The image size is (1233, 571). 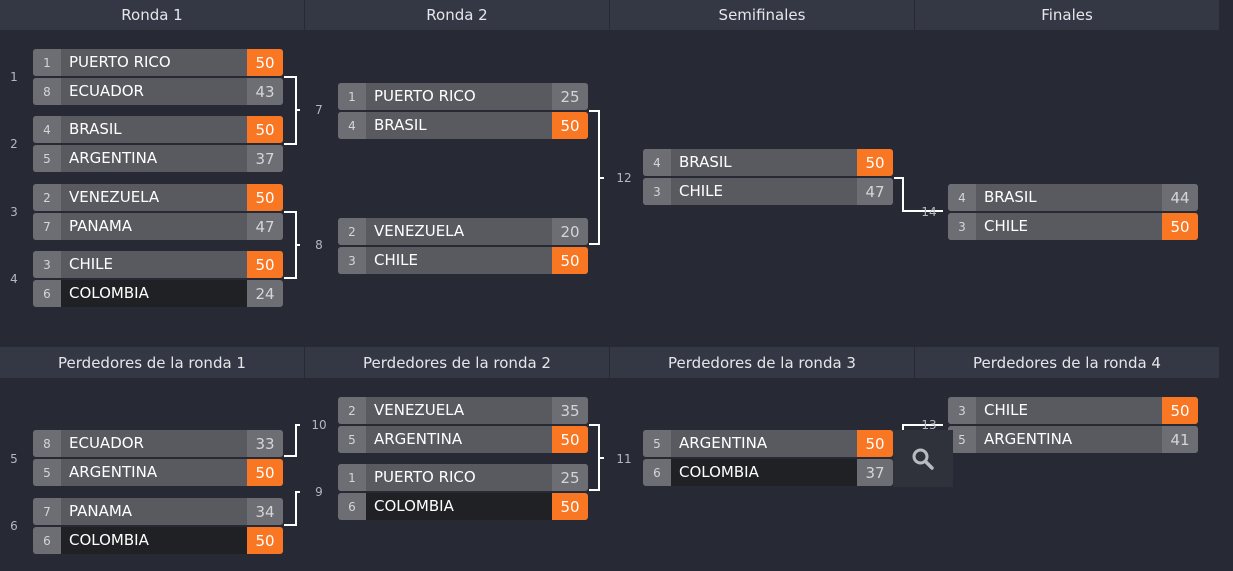 I want to click on match-9: 1 PUERTO RICO 25 6 COLOMBIA 50, so click(x=463, y=493).